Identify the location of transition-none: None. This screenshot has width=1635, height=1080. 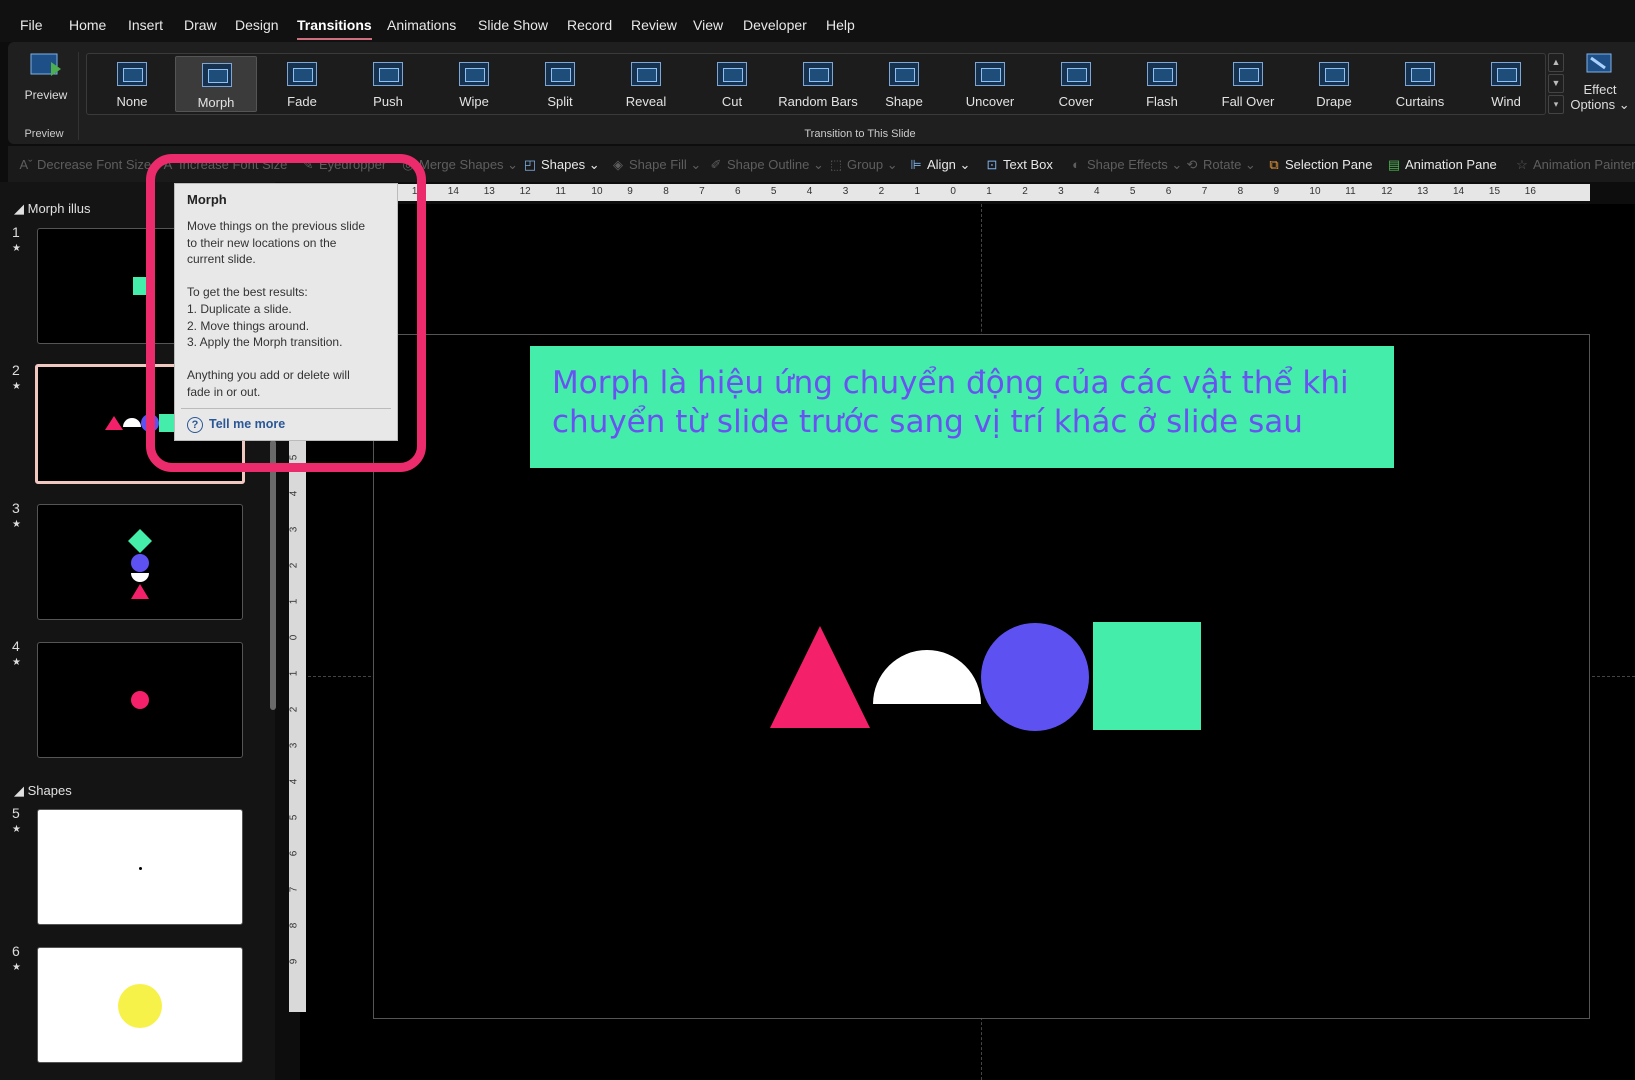
(132, 84).